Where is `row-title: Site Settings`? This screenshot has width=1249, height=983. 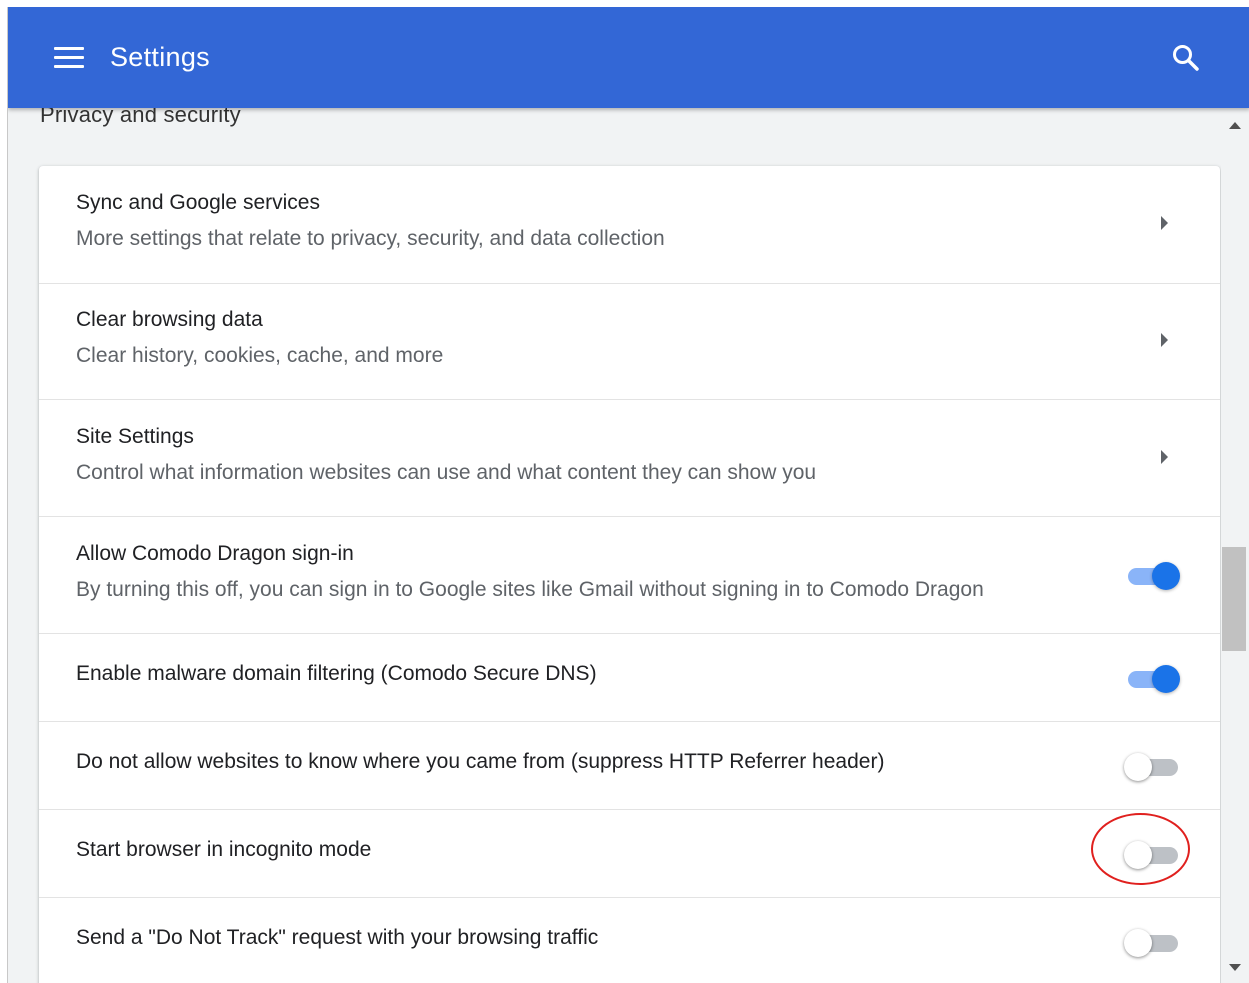
row-title: Site Settings is located at coordinates (135, 436).